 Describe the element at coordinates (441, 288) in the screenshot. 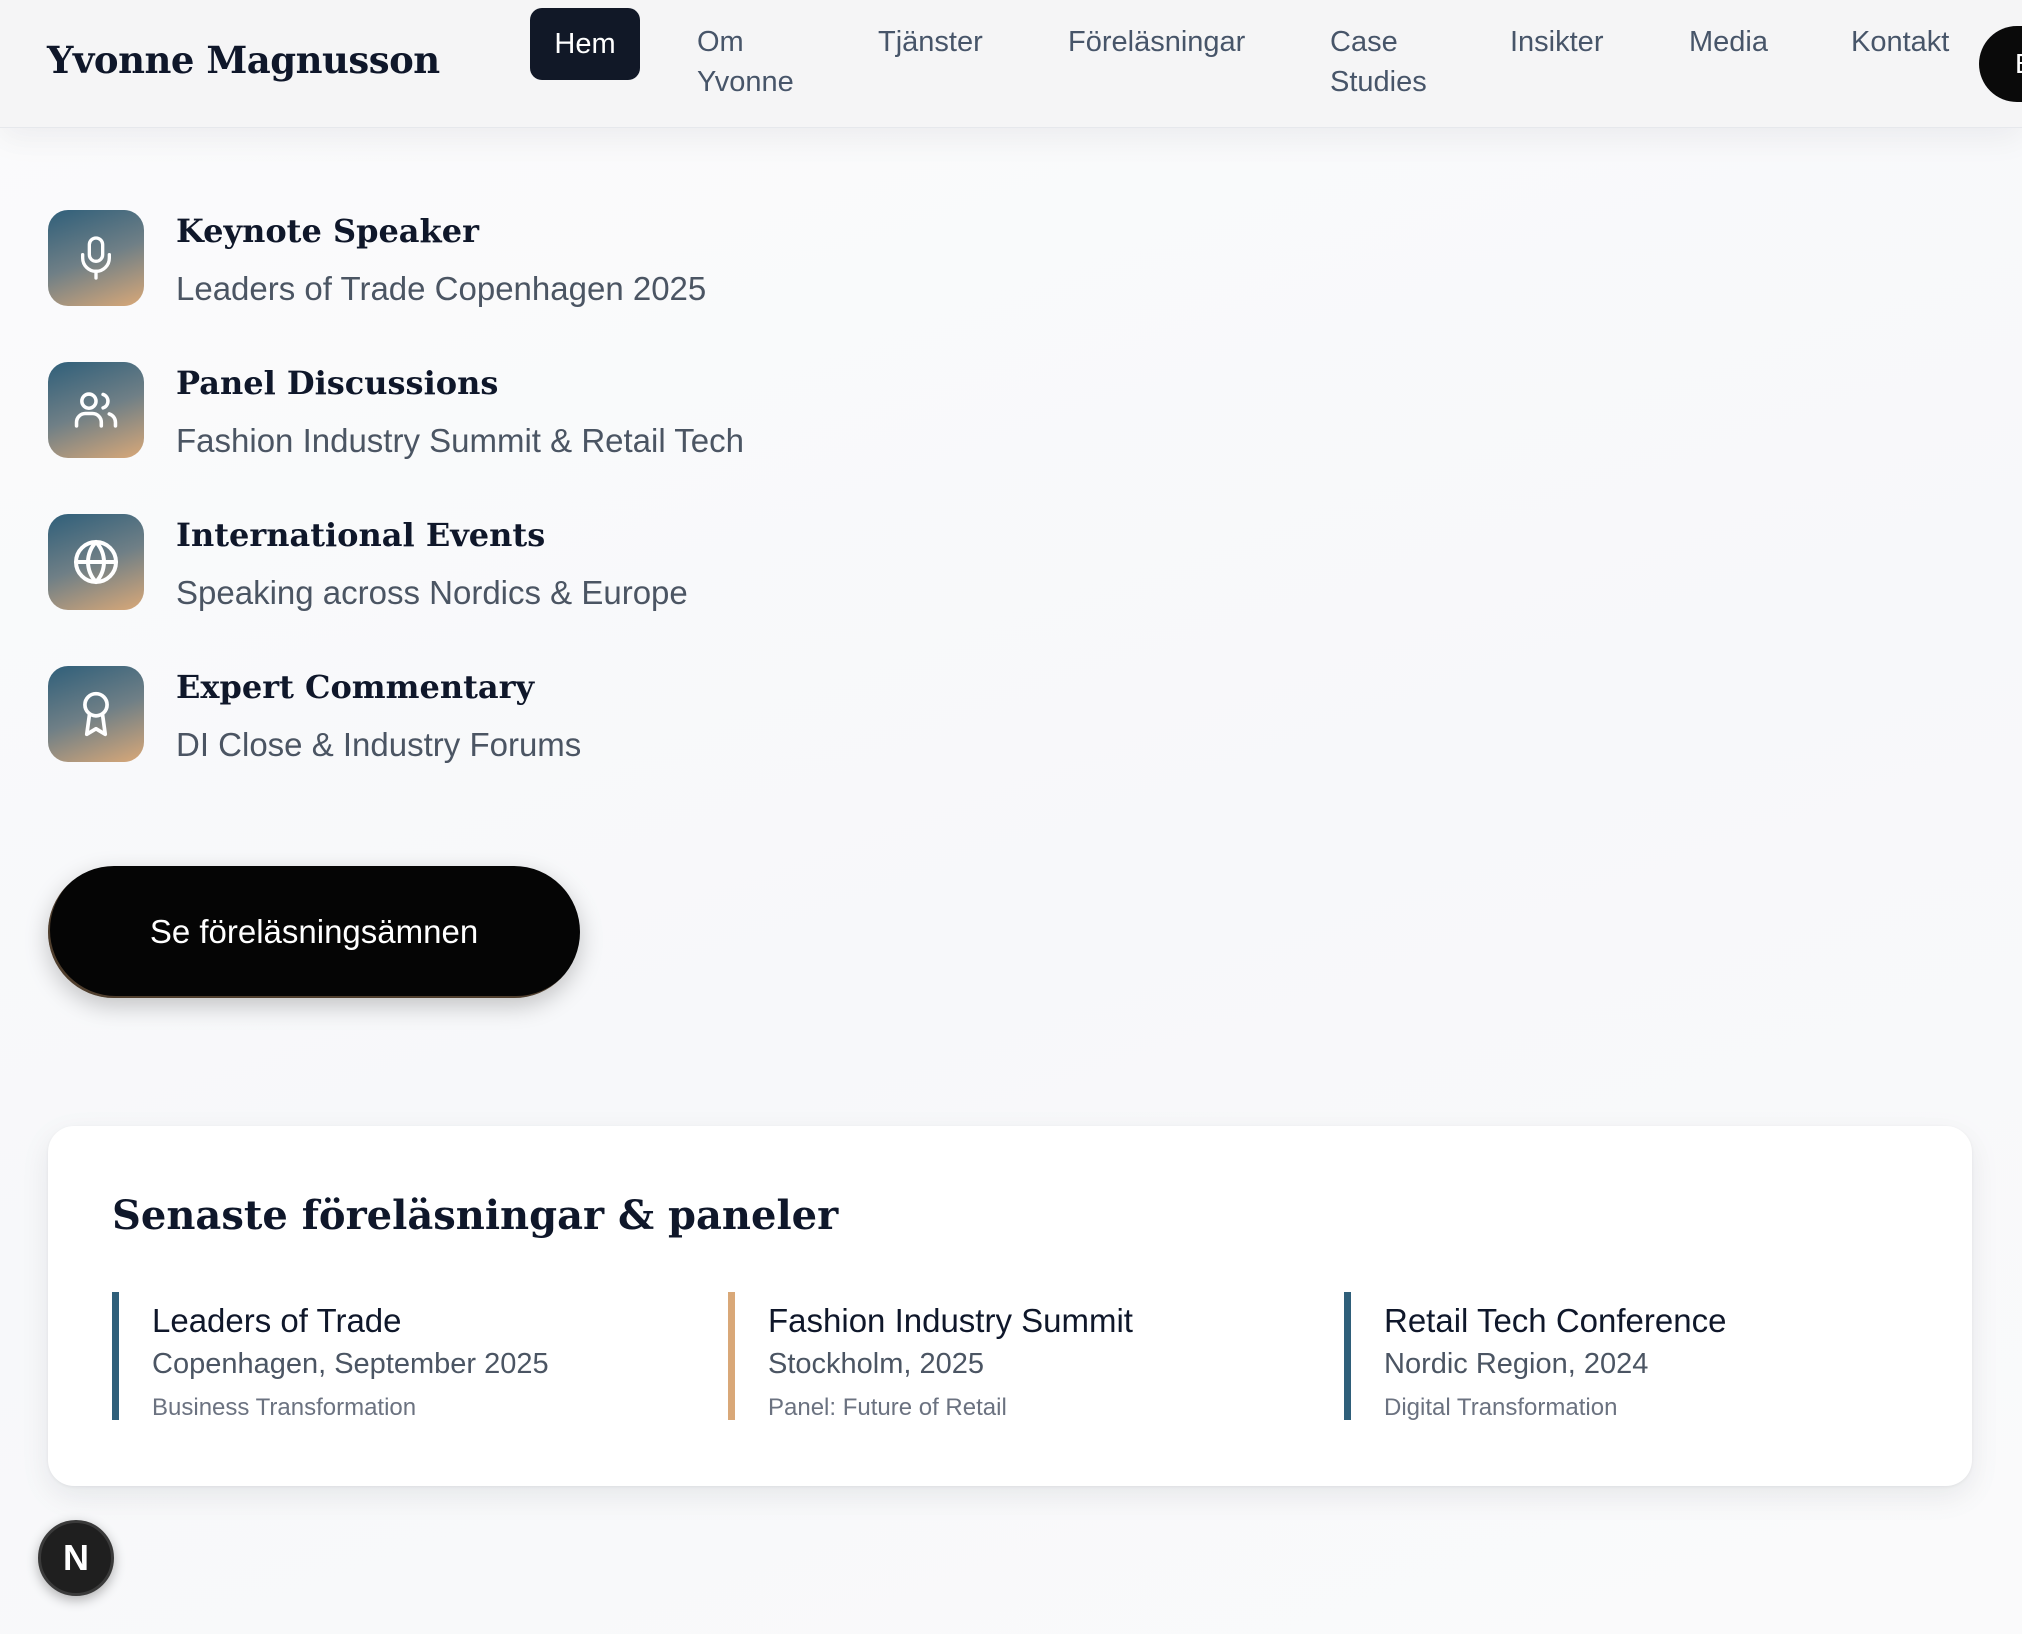

I see `feature-subtitle: Leaders of Trade Copenhagen 2025` at that location.